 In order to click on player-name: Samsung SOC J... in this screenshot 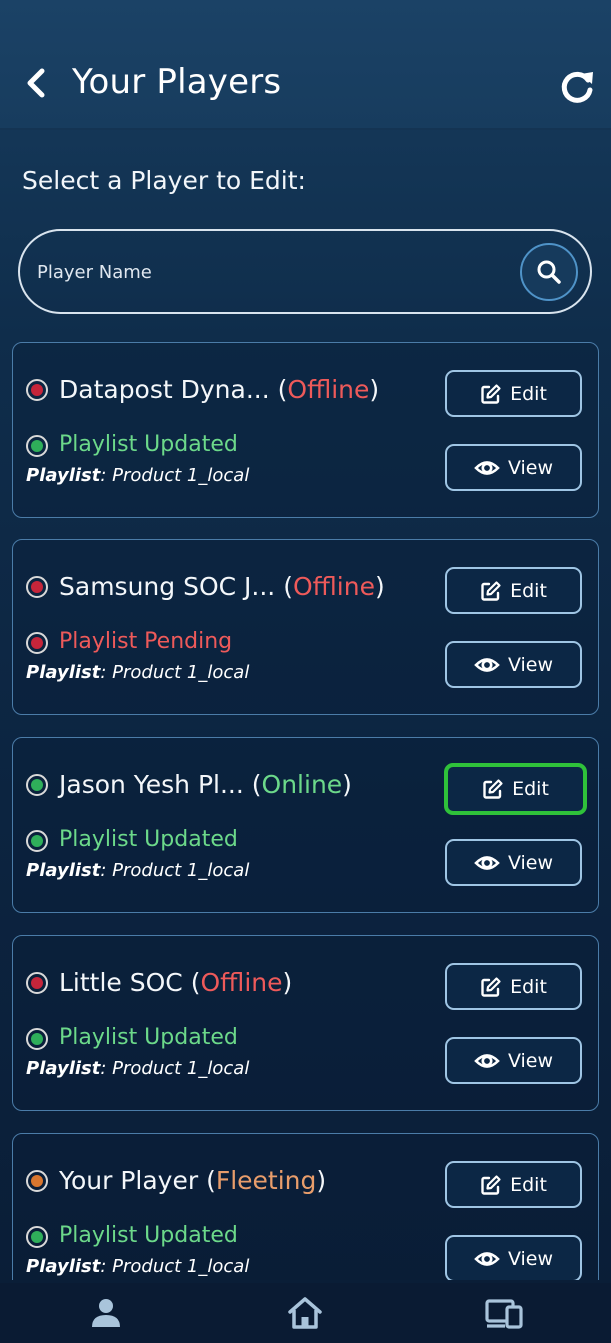, I will do `click(167, 586)`.